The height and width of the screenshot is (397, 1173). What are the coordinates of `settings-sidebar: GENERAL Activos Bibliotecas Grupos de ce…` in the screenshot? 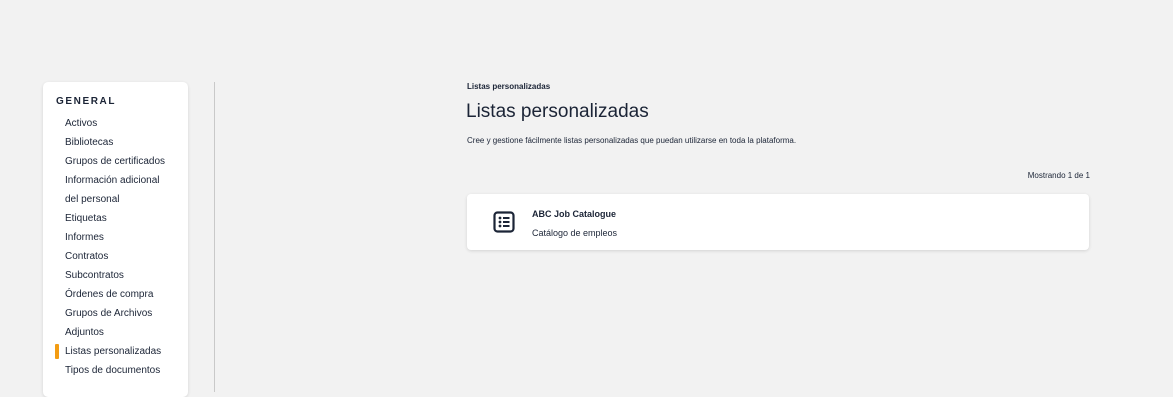 It's located at (115, 239).